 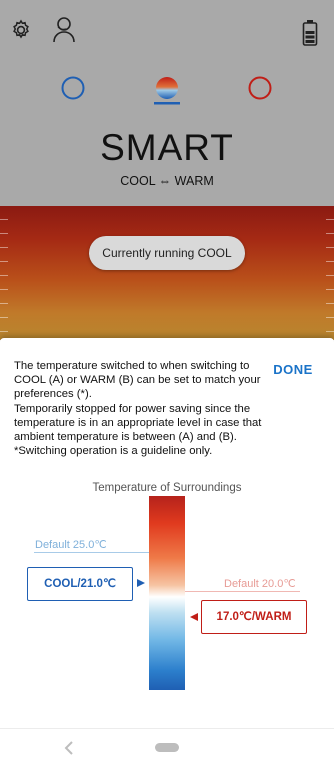 What do you see at coordinates (167, 593) in the screenshot?
I see `temperature-scale-bar` at bounding box center [167, 593].